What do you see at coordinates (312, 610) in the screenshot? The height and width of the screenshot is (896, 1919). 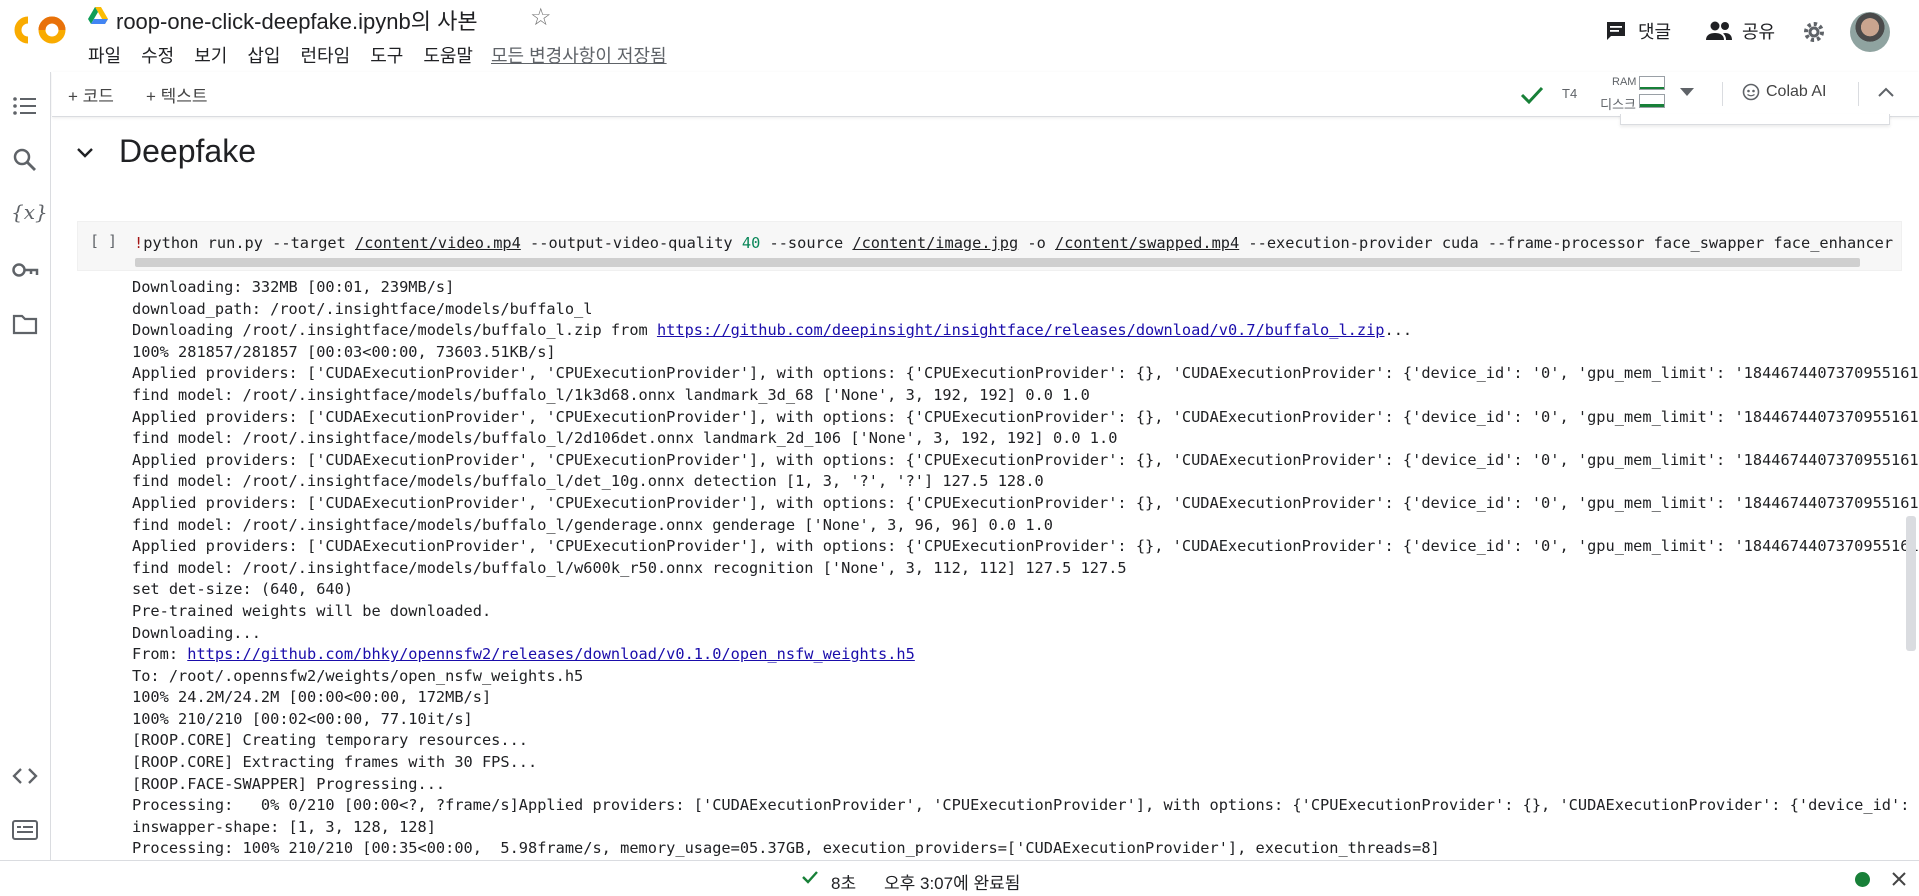 I see `output-line: Pre-trained weights will be downloaded.` at bounding box center [312, 610].